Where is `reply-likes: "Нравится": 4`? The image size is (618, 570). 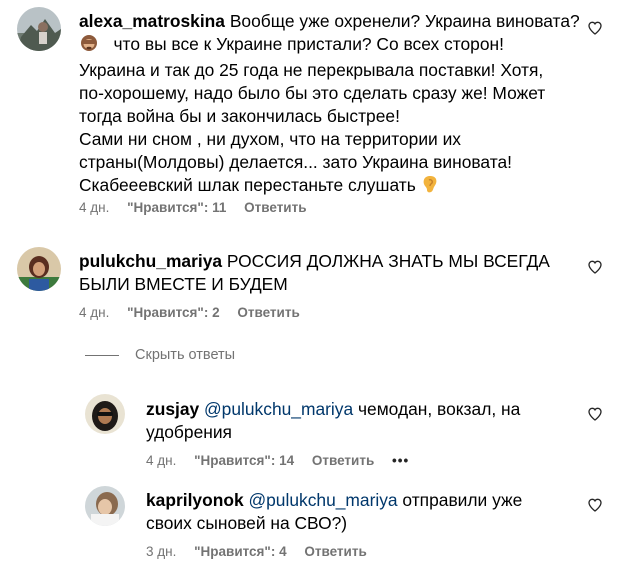
reply-likes: "Нравится": 4 is located at coordinates (240, 551).